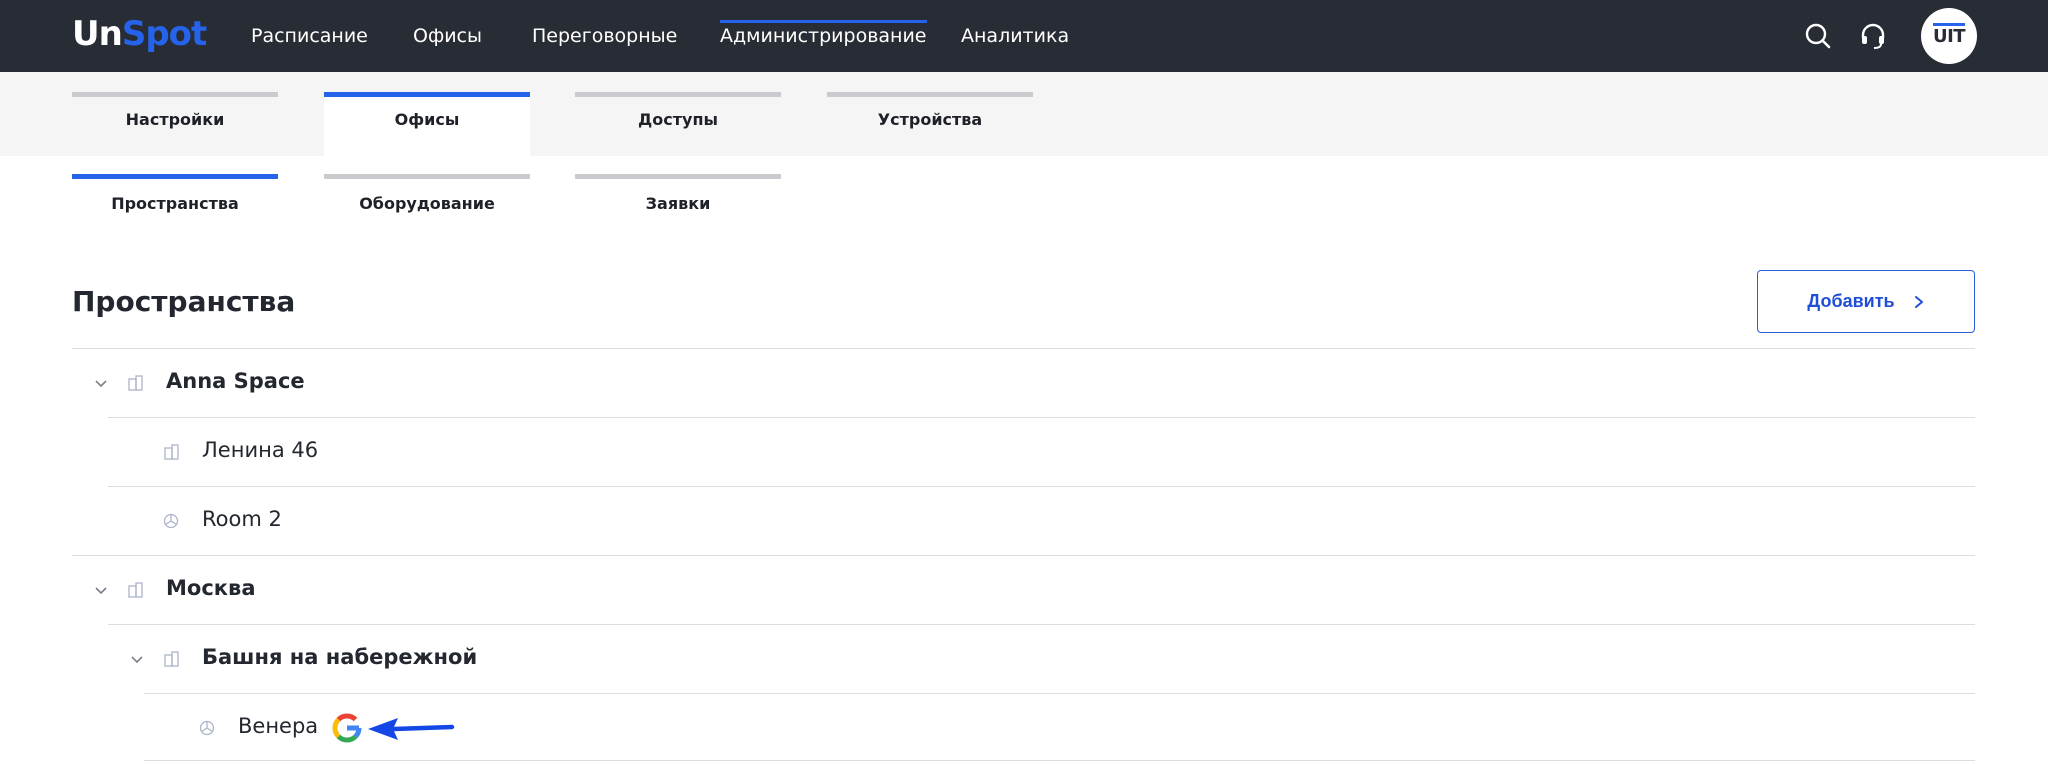  What do you see at coordinates (427, 124) in the screenshot?
I see `tab-offices: Офисы` at bounding box center [427, 124].